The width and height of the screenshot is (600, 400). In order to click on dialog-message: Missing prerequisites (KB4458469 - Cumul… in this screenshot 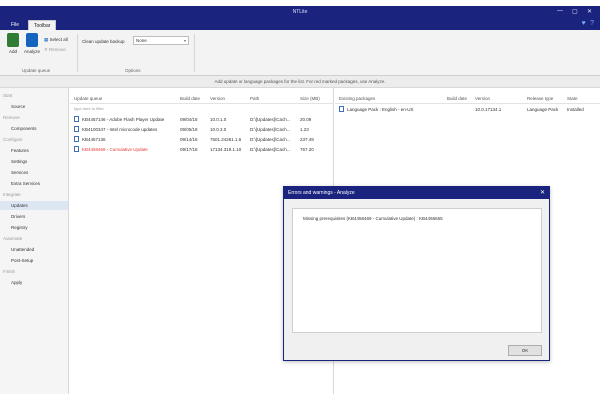, I will do `click(373, 218)`.